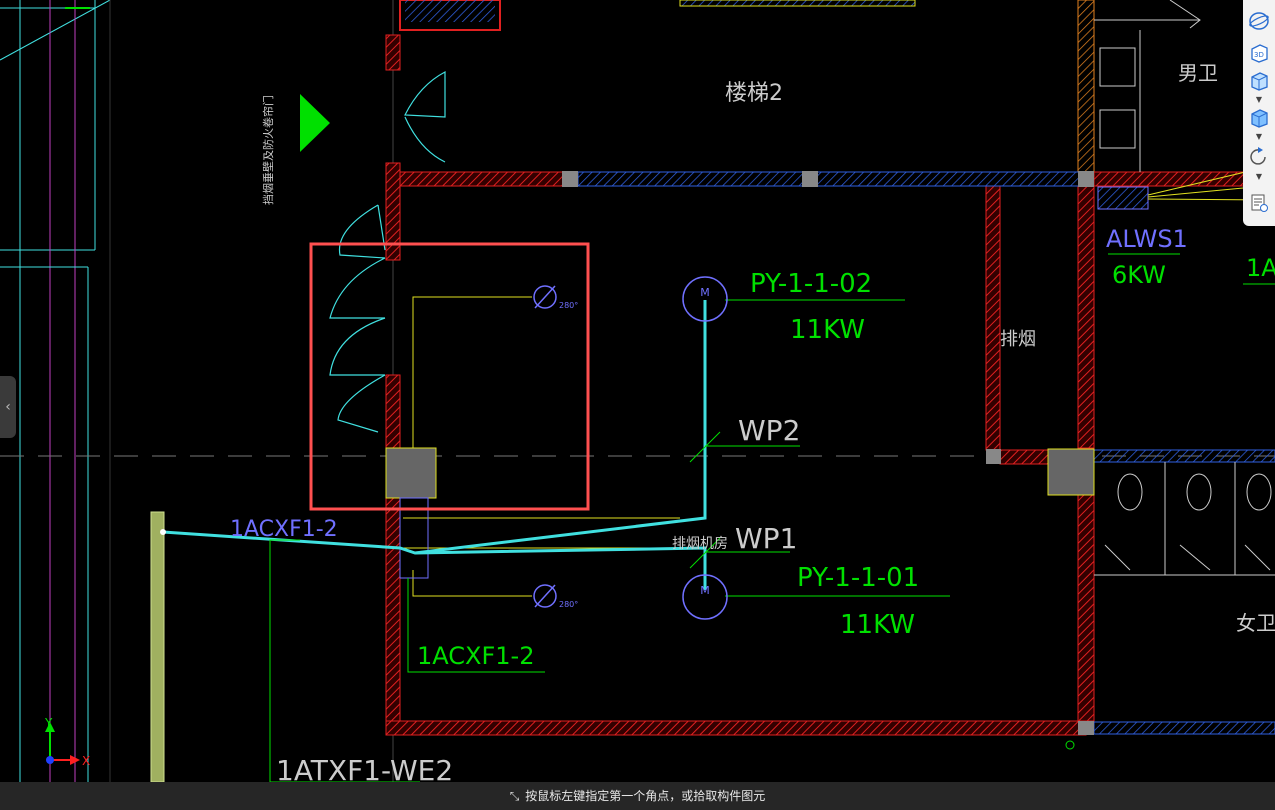  What do you see at coordinates (700, 544) in the screenshot?
I see `room-label-fan-room: 排烟机房` at bounding box center [700, 544].